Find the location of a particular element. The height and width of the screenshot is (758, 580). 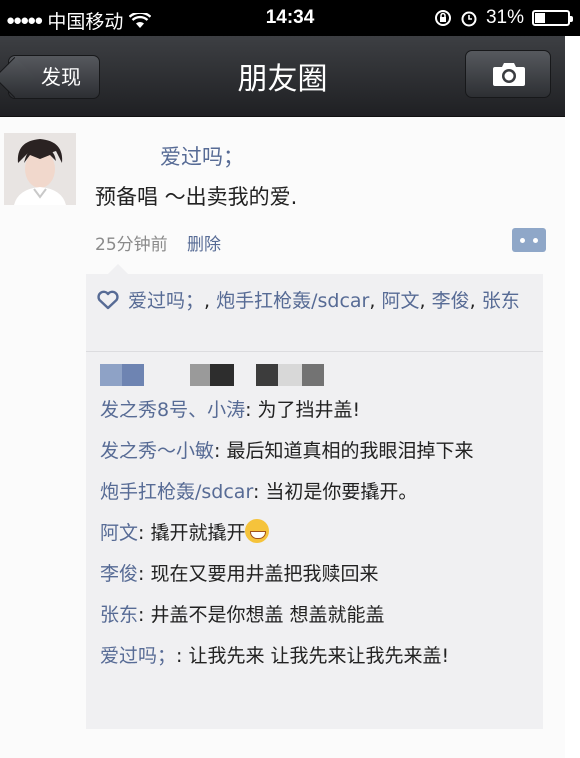

alarm-icon is located at coordinates (469, 19).